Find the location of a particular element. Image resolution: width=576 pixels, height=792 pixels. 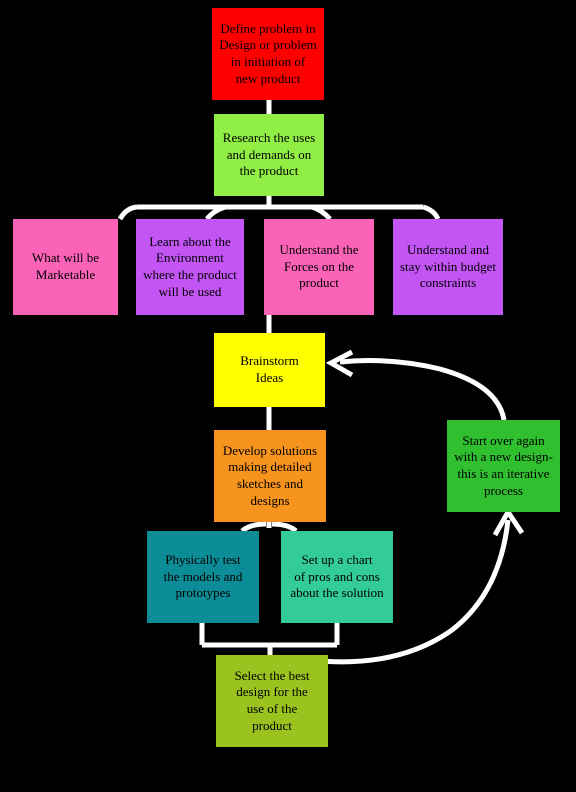

edge-research-to-environment is located at coordinates (216, 212).